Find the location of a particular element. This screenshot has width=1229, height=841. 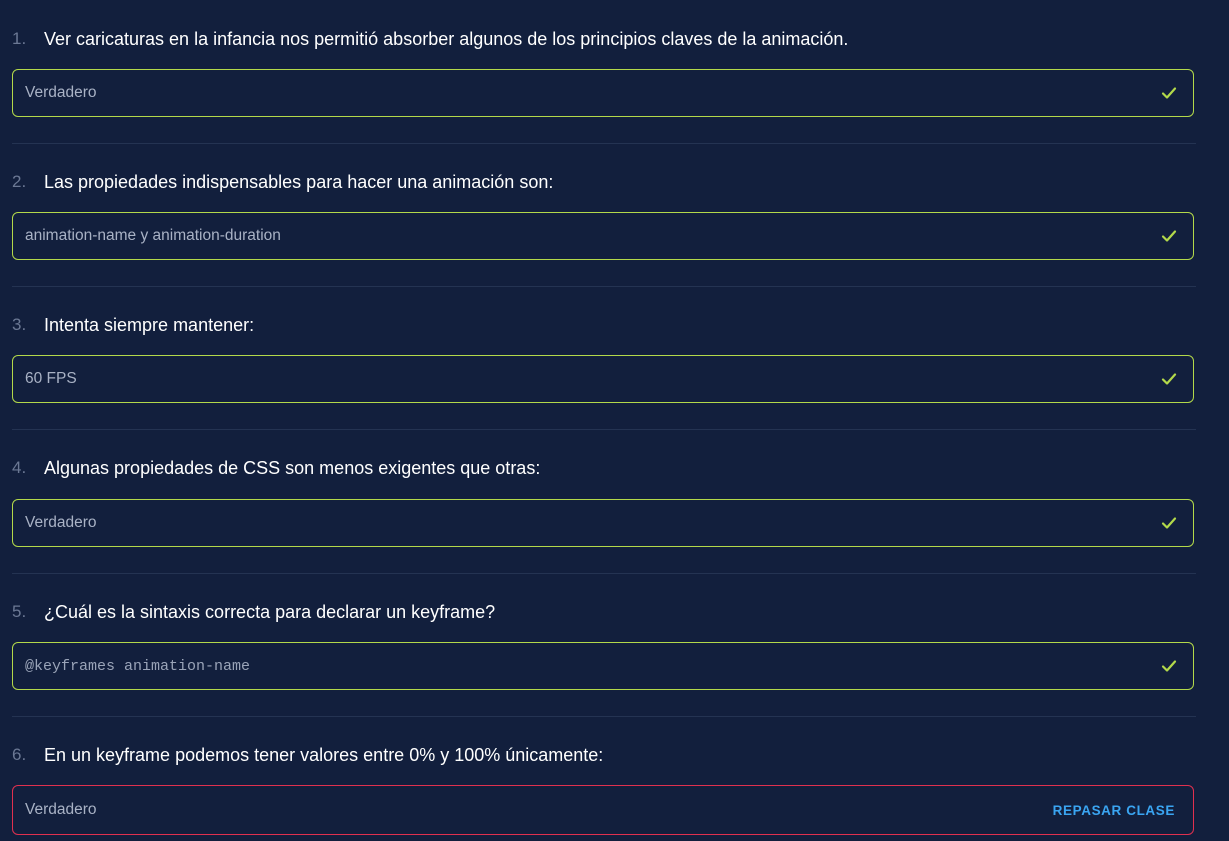

question-text: Intenta siempre mantener: is located at coordinates (149, 324).